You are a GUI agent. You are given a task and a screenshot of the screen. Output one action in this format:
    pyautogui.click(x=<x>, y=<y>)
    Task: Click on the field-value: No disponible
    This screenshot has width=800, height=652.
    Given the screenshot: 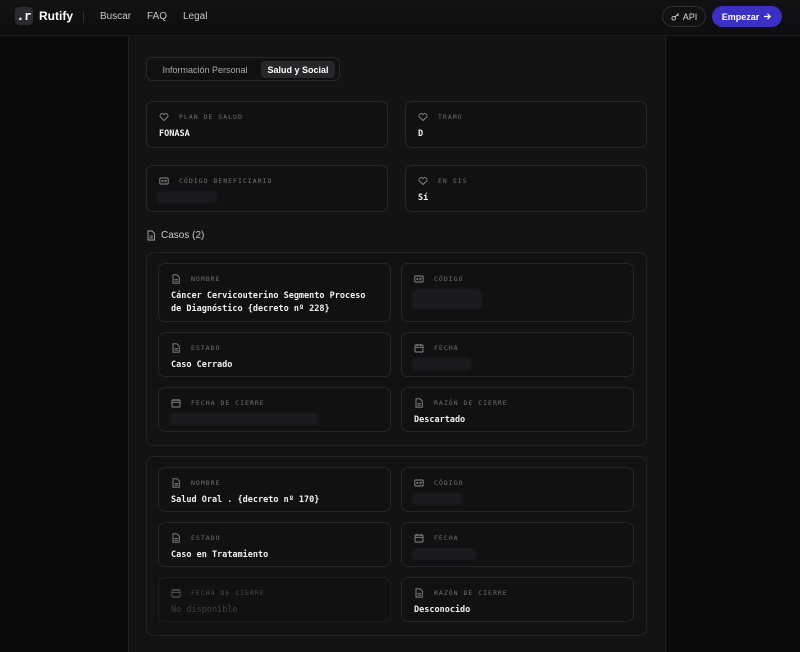 What is the action you would take?
    pyautogui.click(x=204, y=610)
    